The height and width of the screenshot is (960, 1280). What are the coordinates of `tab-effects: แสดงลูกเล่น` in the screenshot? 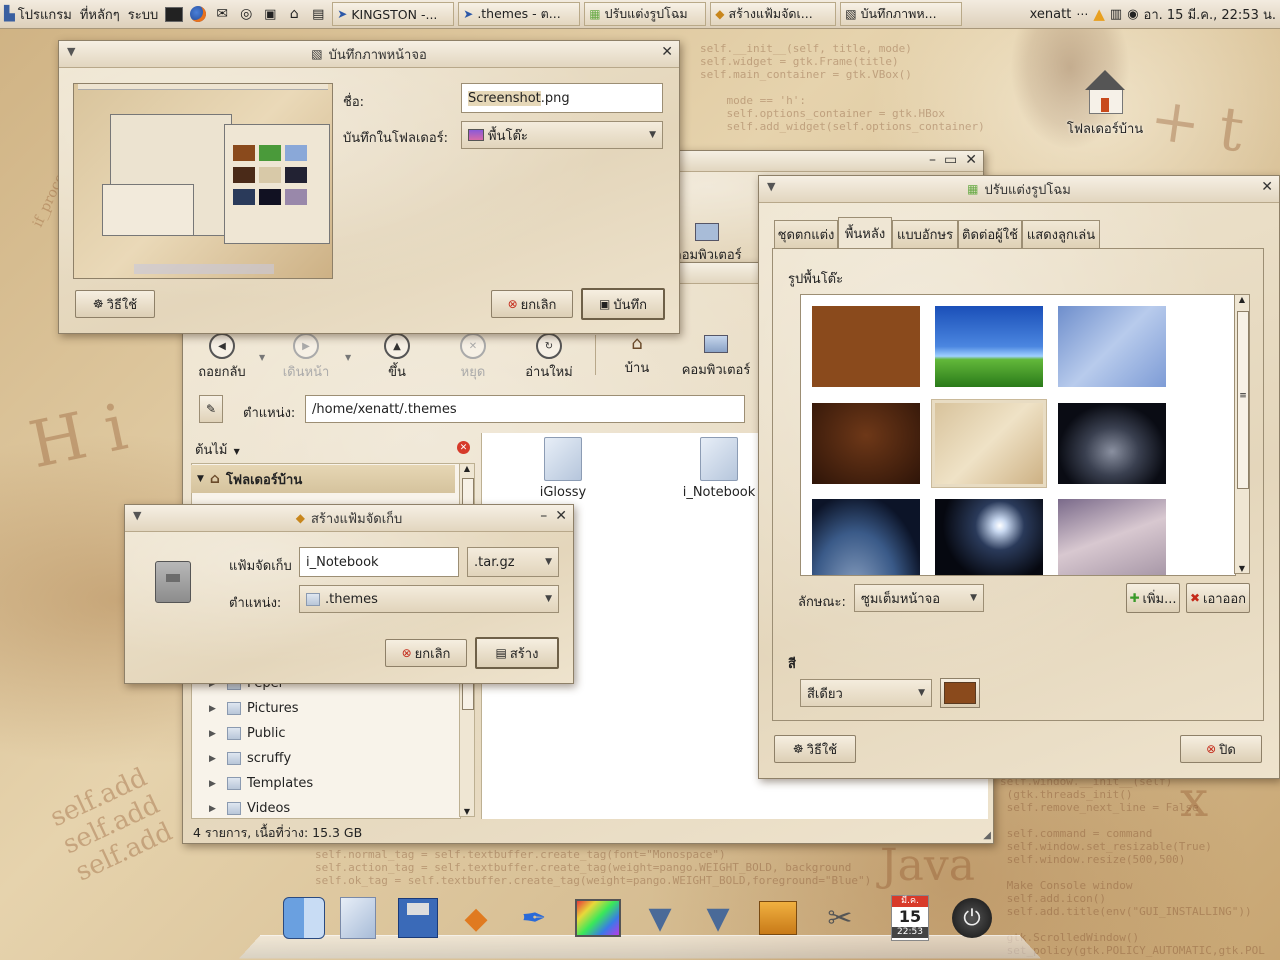 It's located at (1061, 234).